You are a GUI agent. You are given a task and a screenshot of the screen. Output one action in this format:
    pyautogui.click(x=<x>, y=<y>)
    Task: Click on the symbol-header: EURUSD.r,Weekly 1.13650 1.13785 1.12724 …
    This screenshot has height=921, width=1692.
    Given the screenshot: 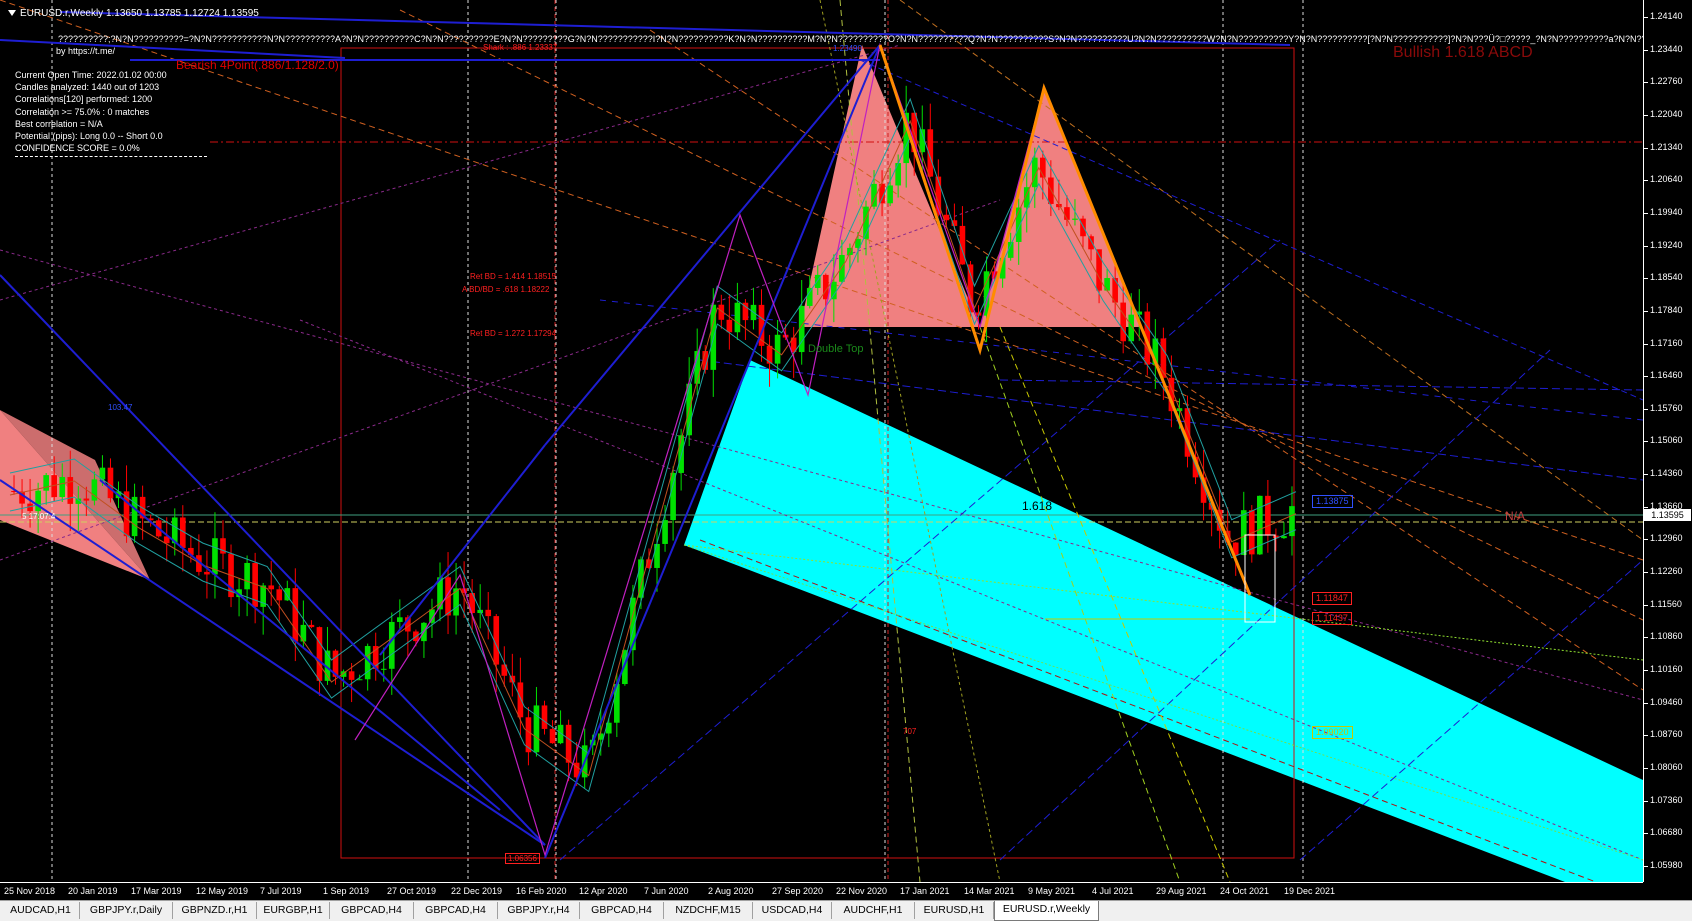 What is the action you would take?
    pyautogui.click(x=133, y=13)
    